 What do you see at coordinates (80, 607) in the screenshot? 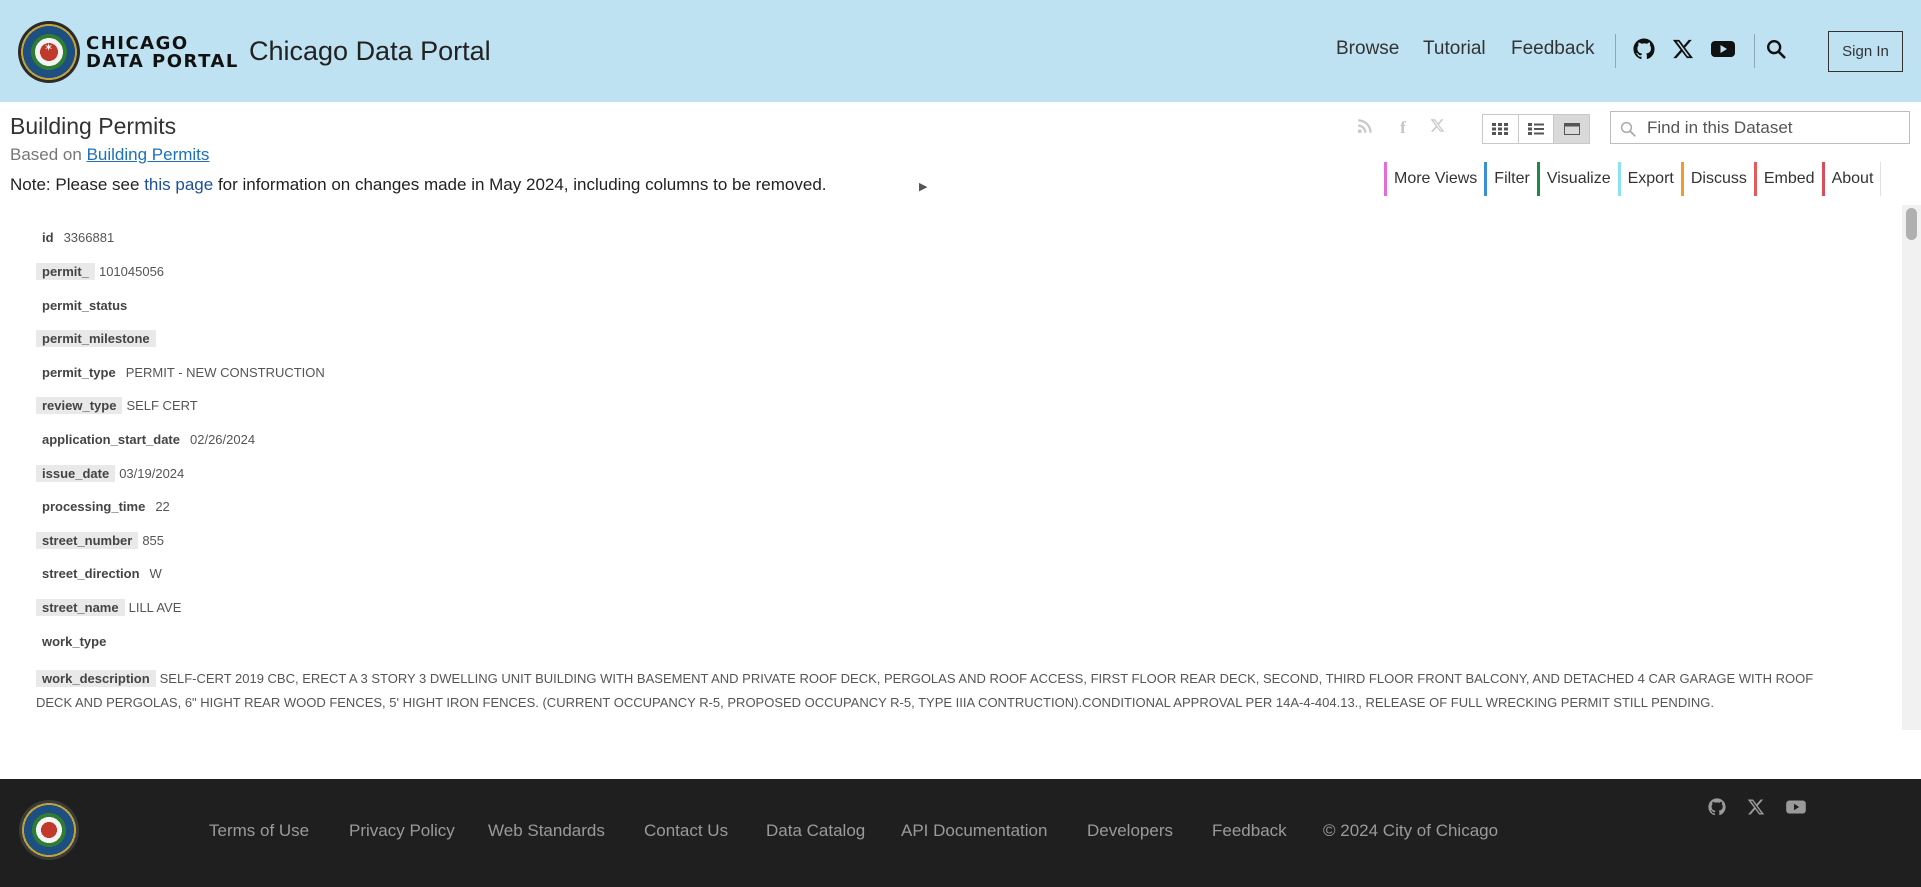
I see `field-label: street_name` at bounding box center [80, 607].